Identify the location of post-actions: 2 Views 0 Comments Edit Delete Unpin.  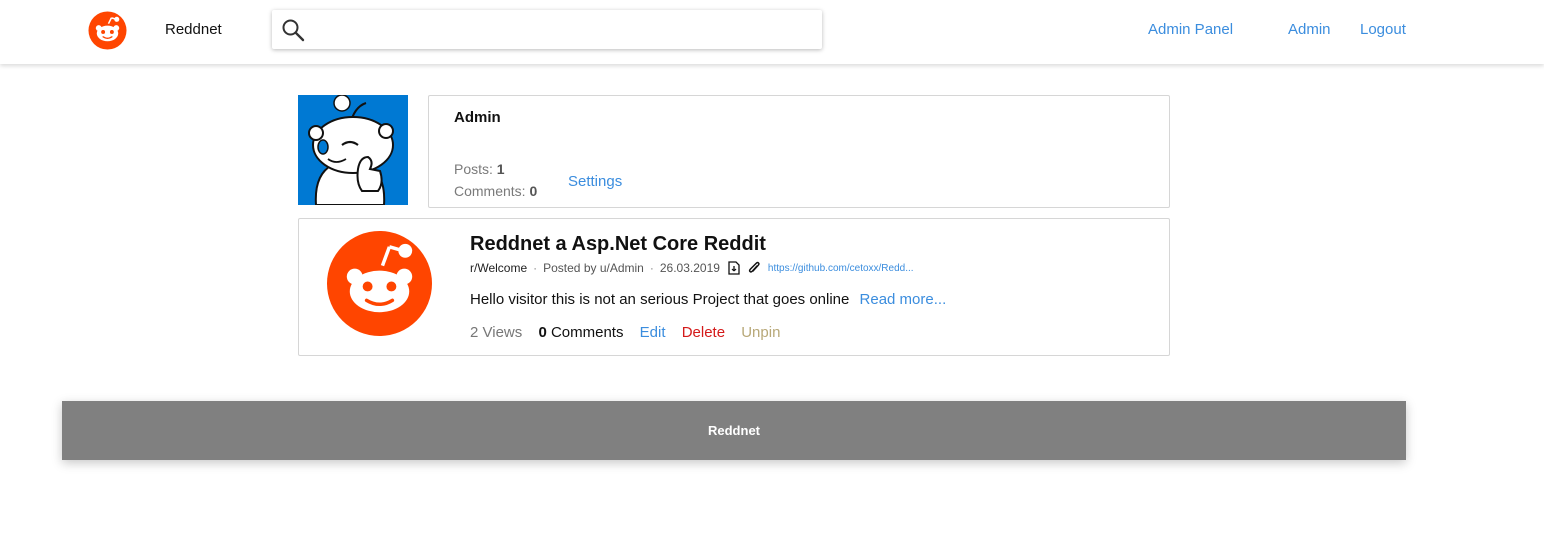
(625, 332).